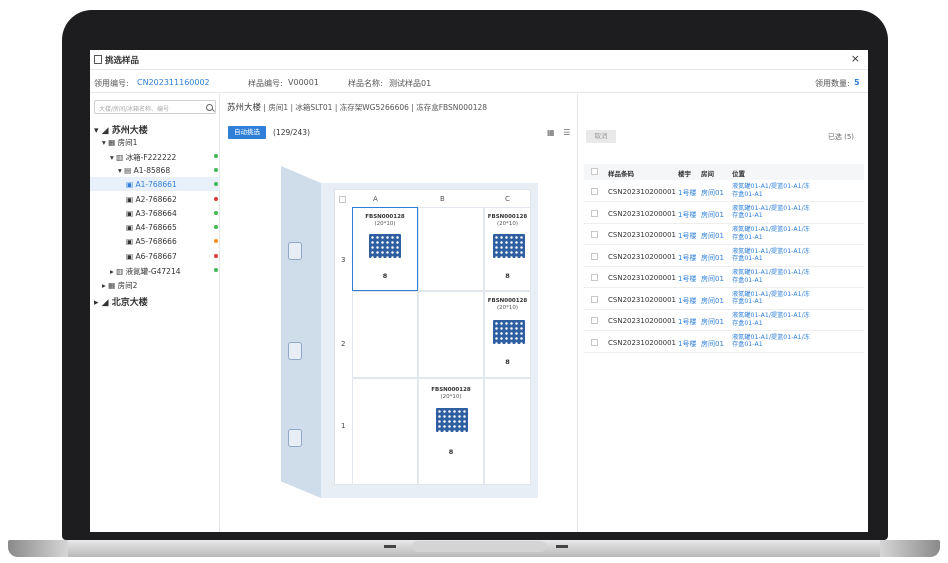 The width and height of the screenshot is (948, 563). What do you see at coordinates (155, 170) in the screenshot?
I see `tree-item: ▾ ▤ A1-85868` at bounding box center [155, 170].